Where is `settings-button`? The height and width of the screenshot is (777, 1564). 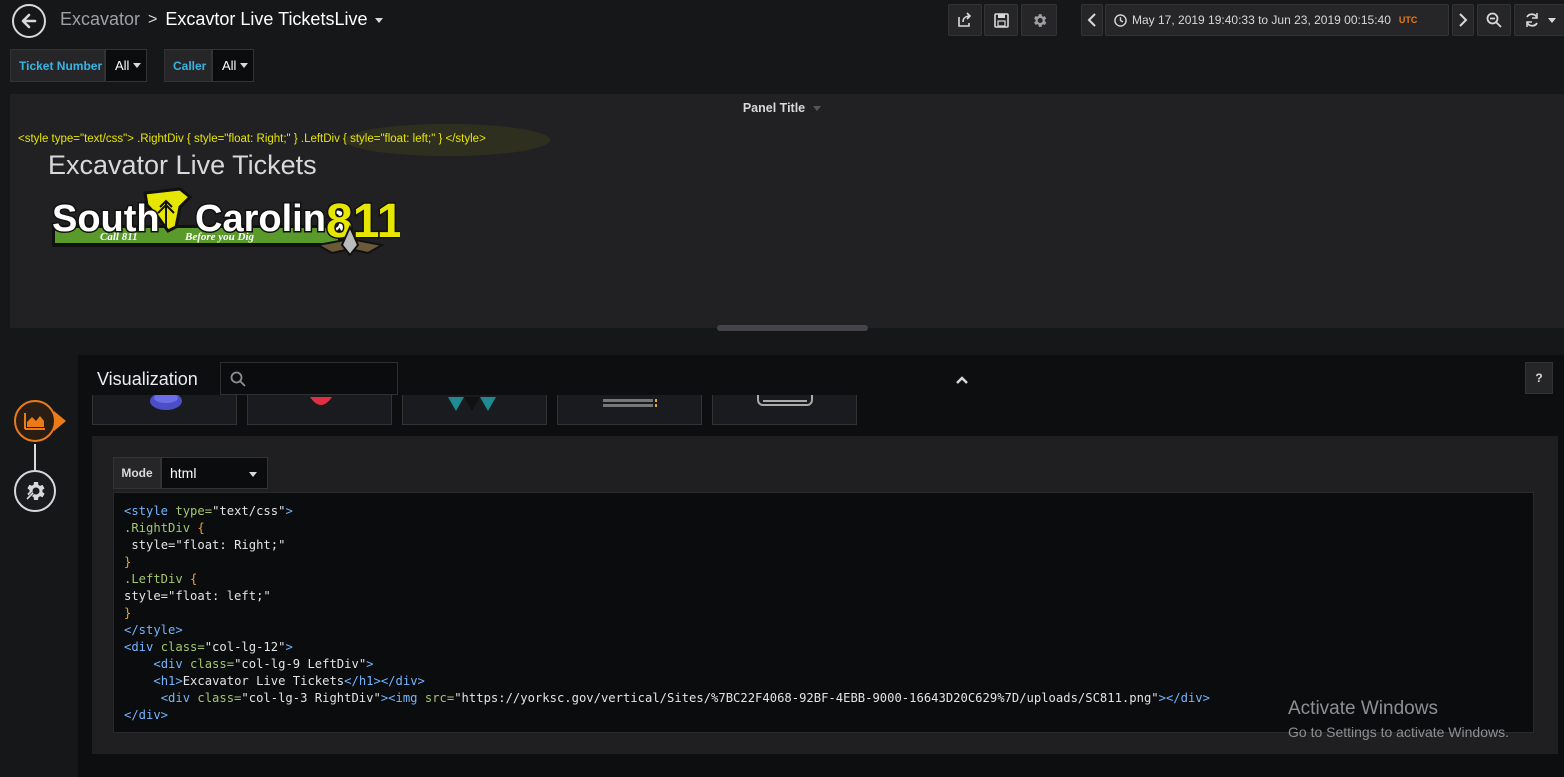
settings-button is located at coordinates (1039, 20).